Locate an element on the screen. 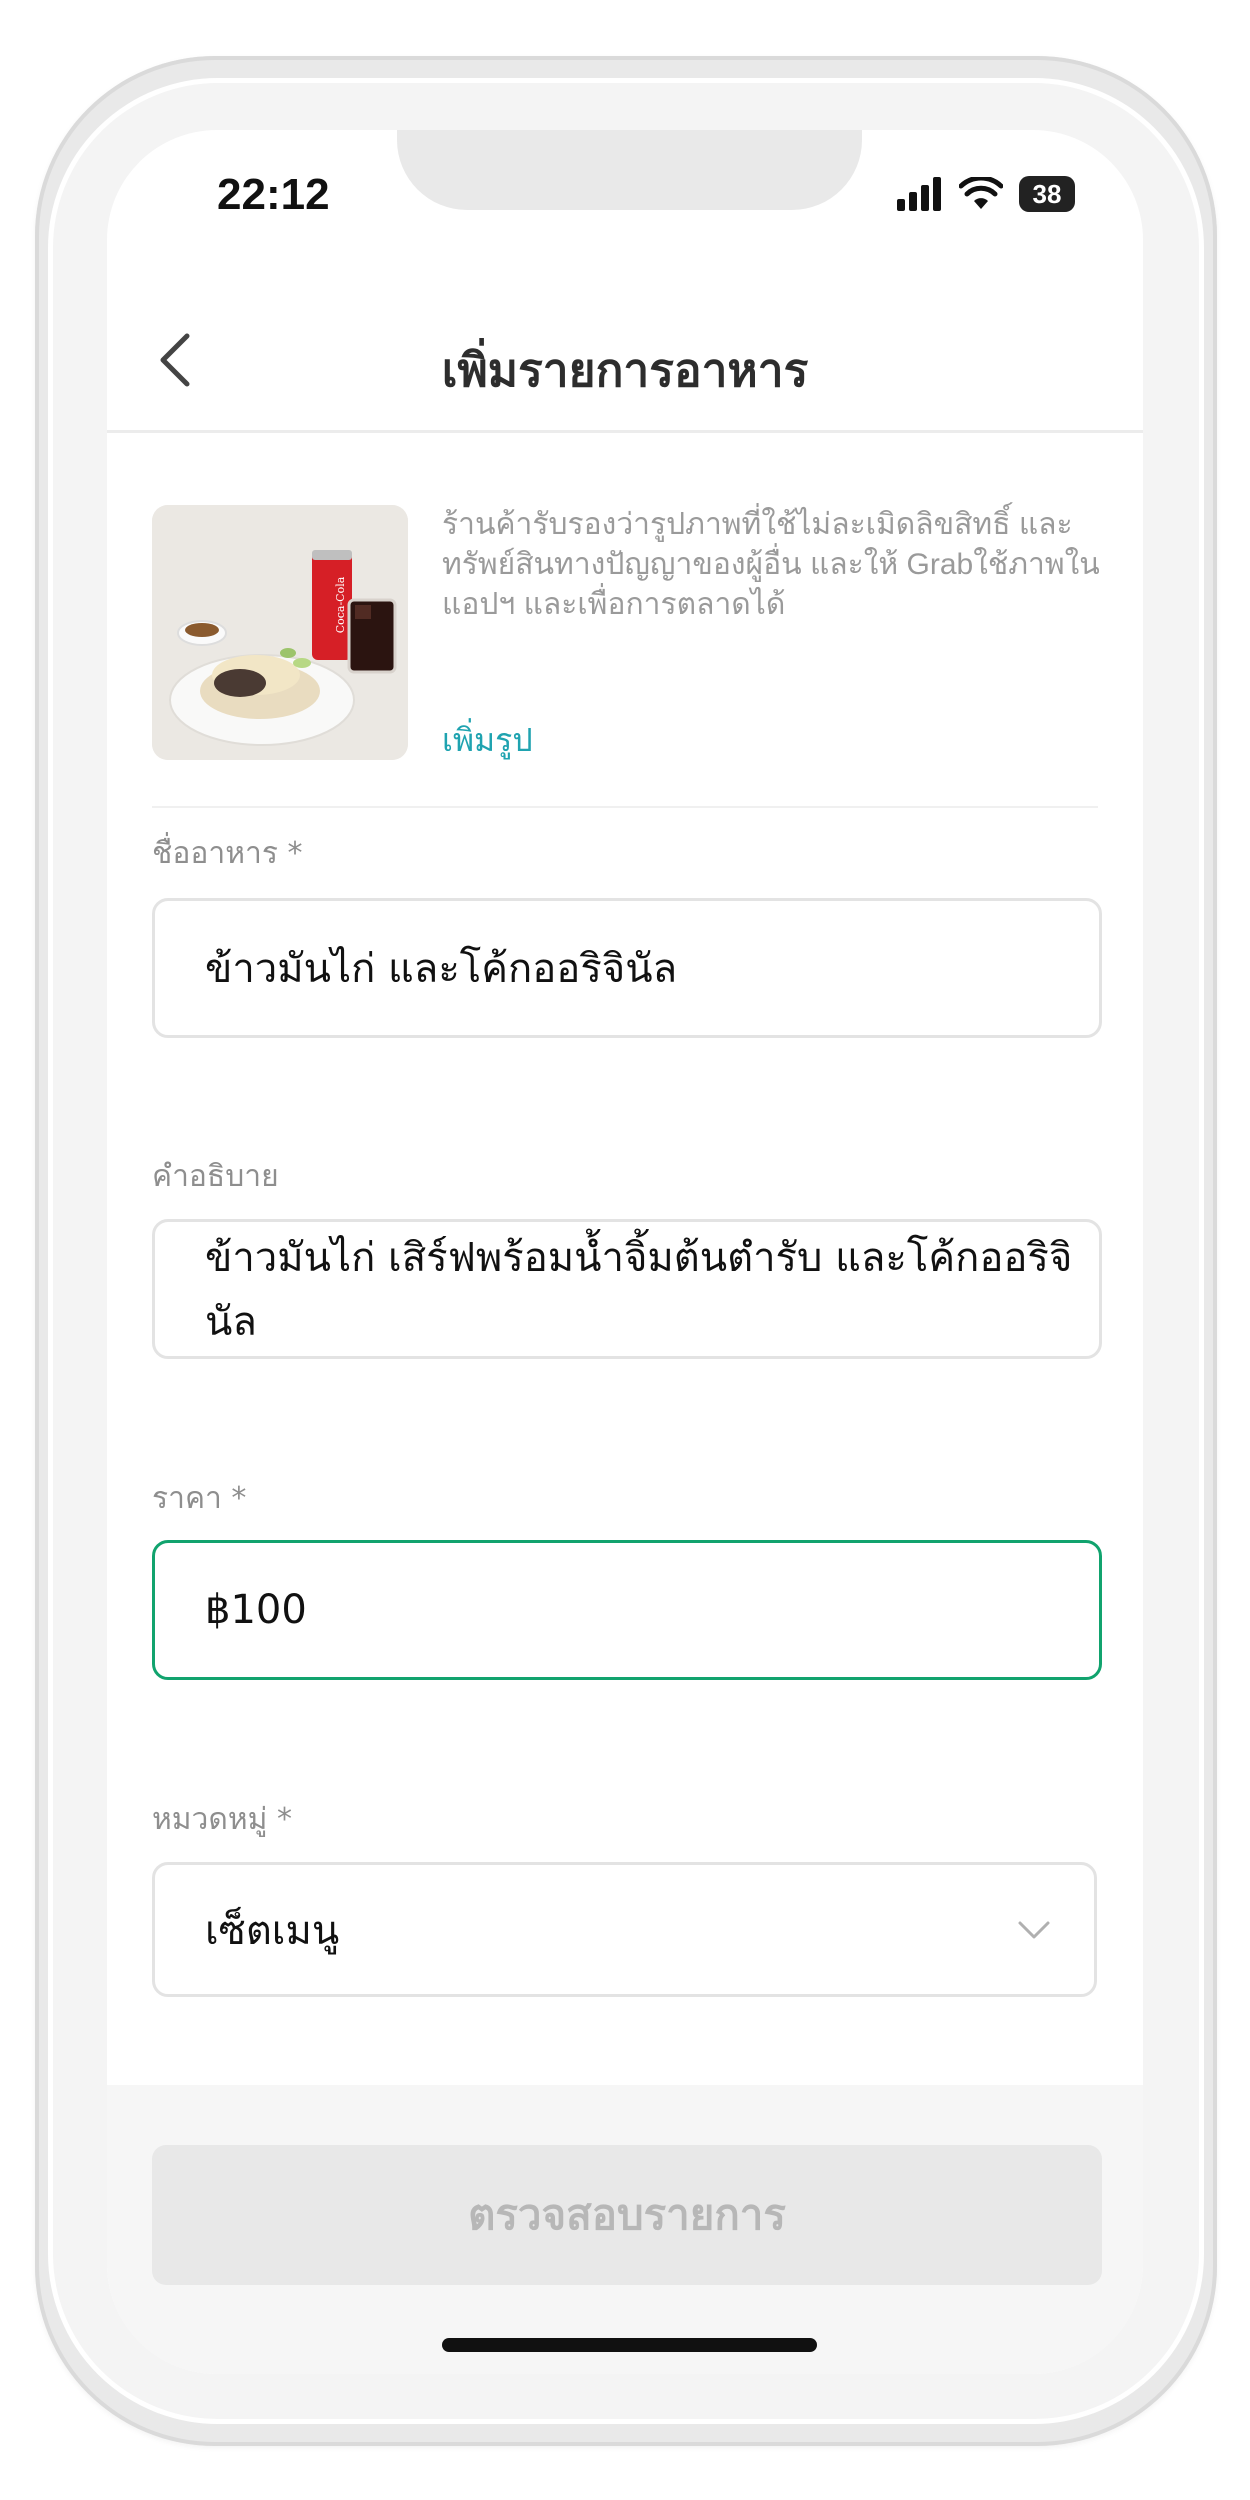 The height and width of the screenshot is (2500, 1250). section-divider is located at coordinates (625, 807).